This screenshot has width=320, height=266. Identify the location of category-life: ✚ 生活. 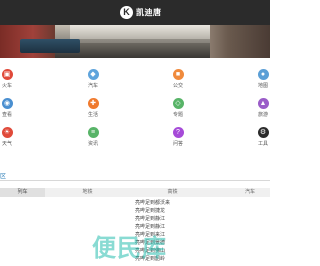
(93, 109).